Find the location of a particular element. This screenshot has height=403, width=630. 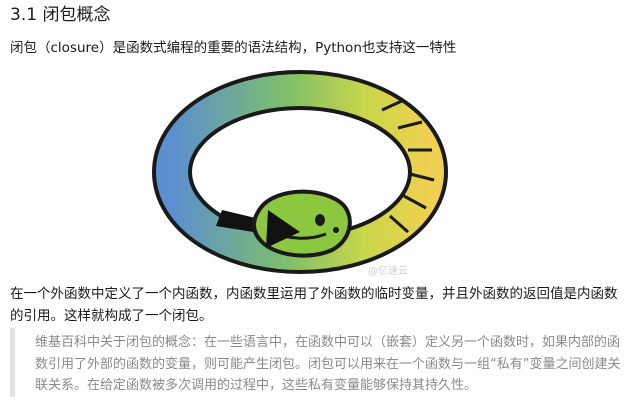

section-heading: 3.1 闭包概念 is located at coordinates (60, 15).